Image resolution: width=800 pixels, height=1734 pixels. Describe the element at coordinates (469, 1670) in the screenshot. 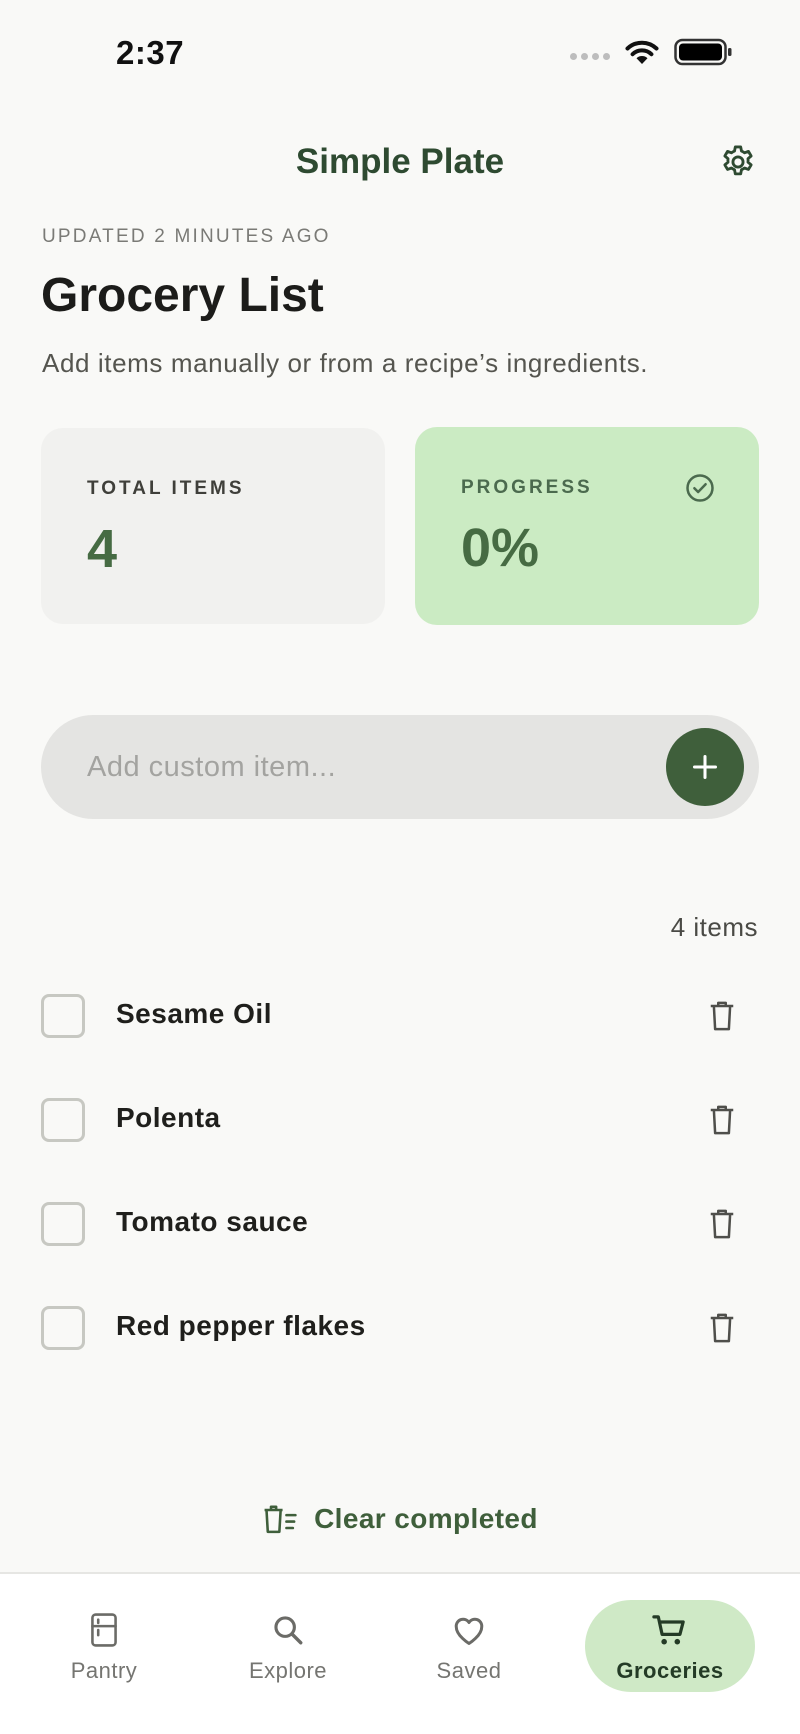

I see `nav-label: Saved` at that location.